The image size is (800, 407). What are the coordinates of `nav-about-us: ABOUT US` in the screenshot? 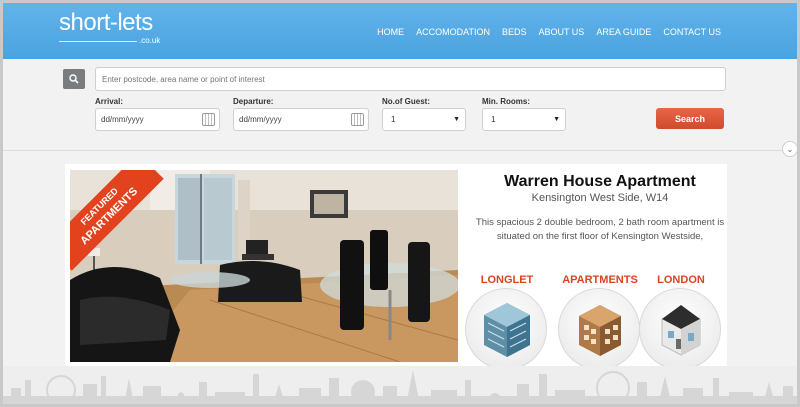 It's located at (561, 32).